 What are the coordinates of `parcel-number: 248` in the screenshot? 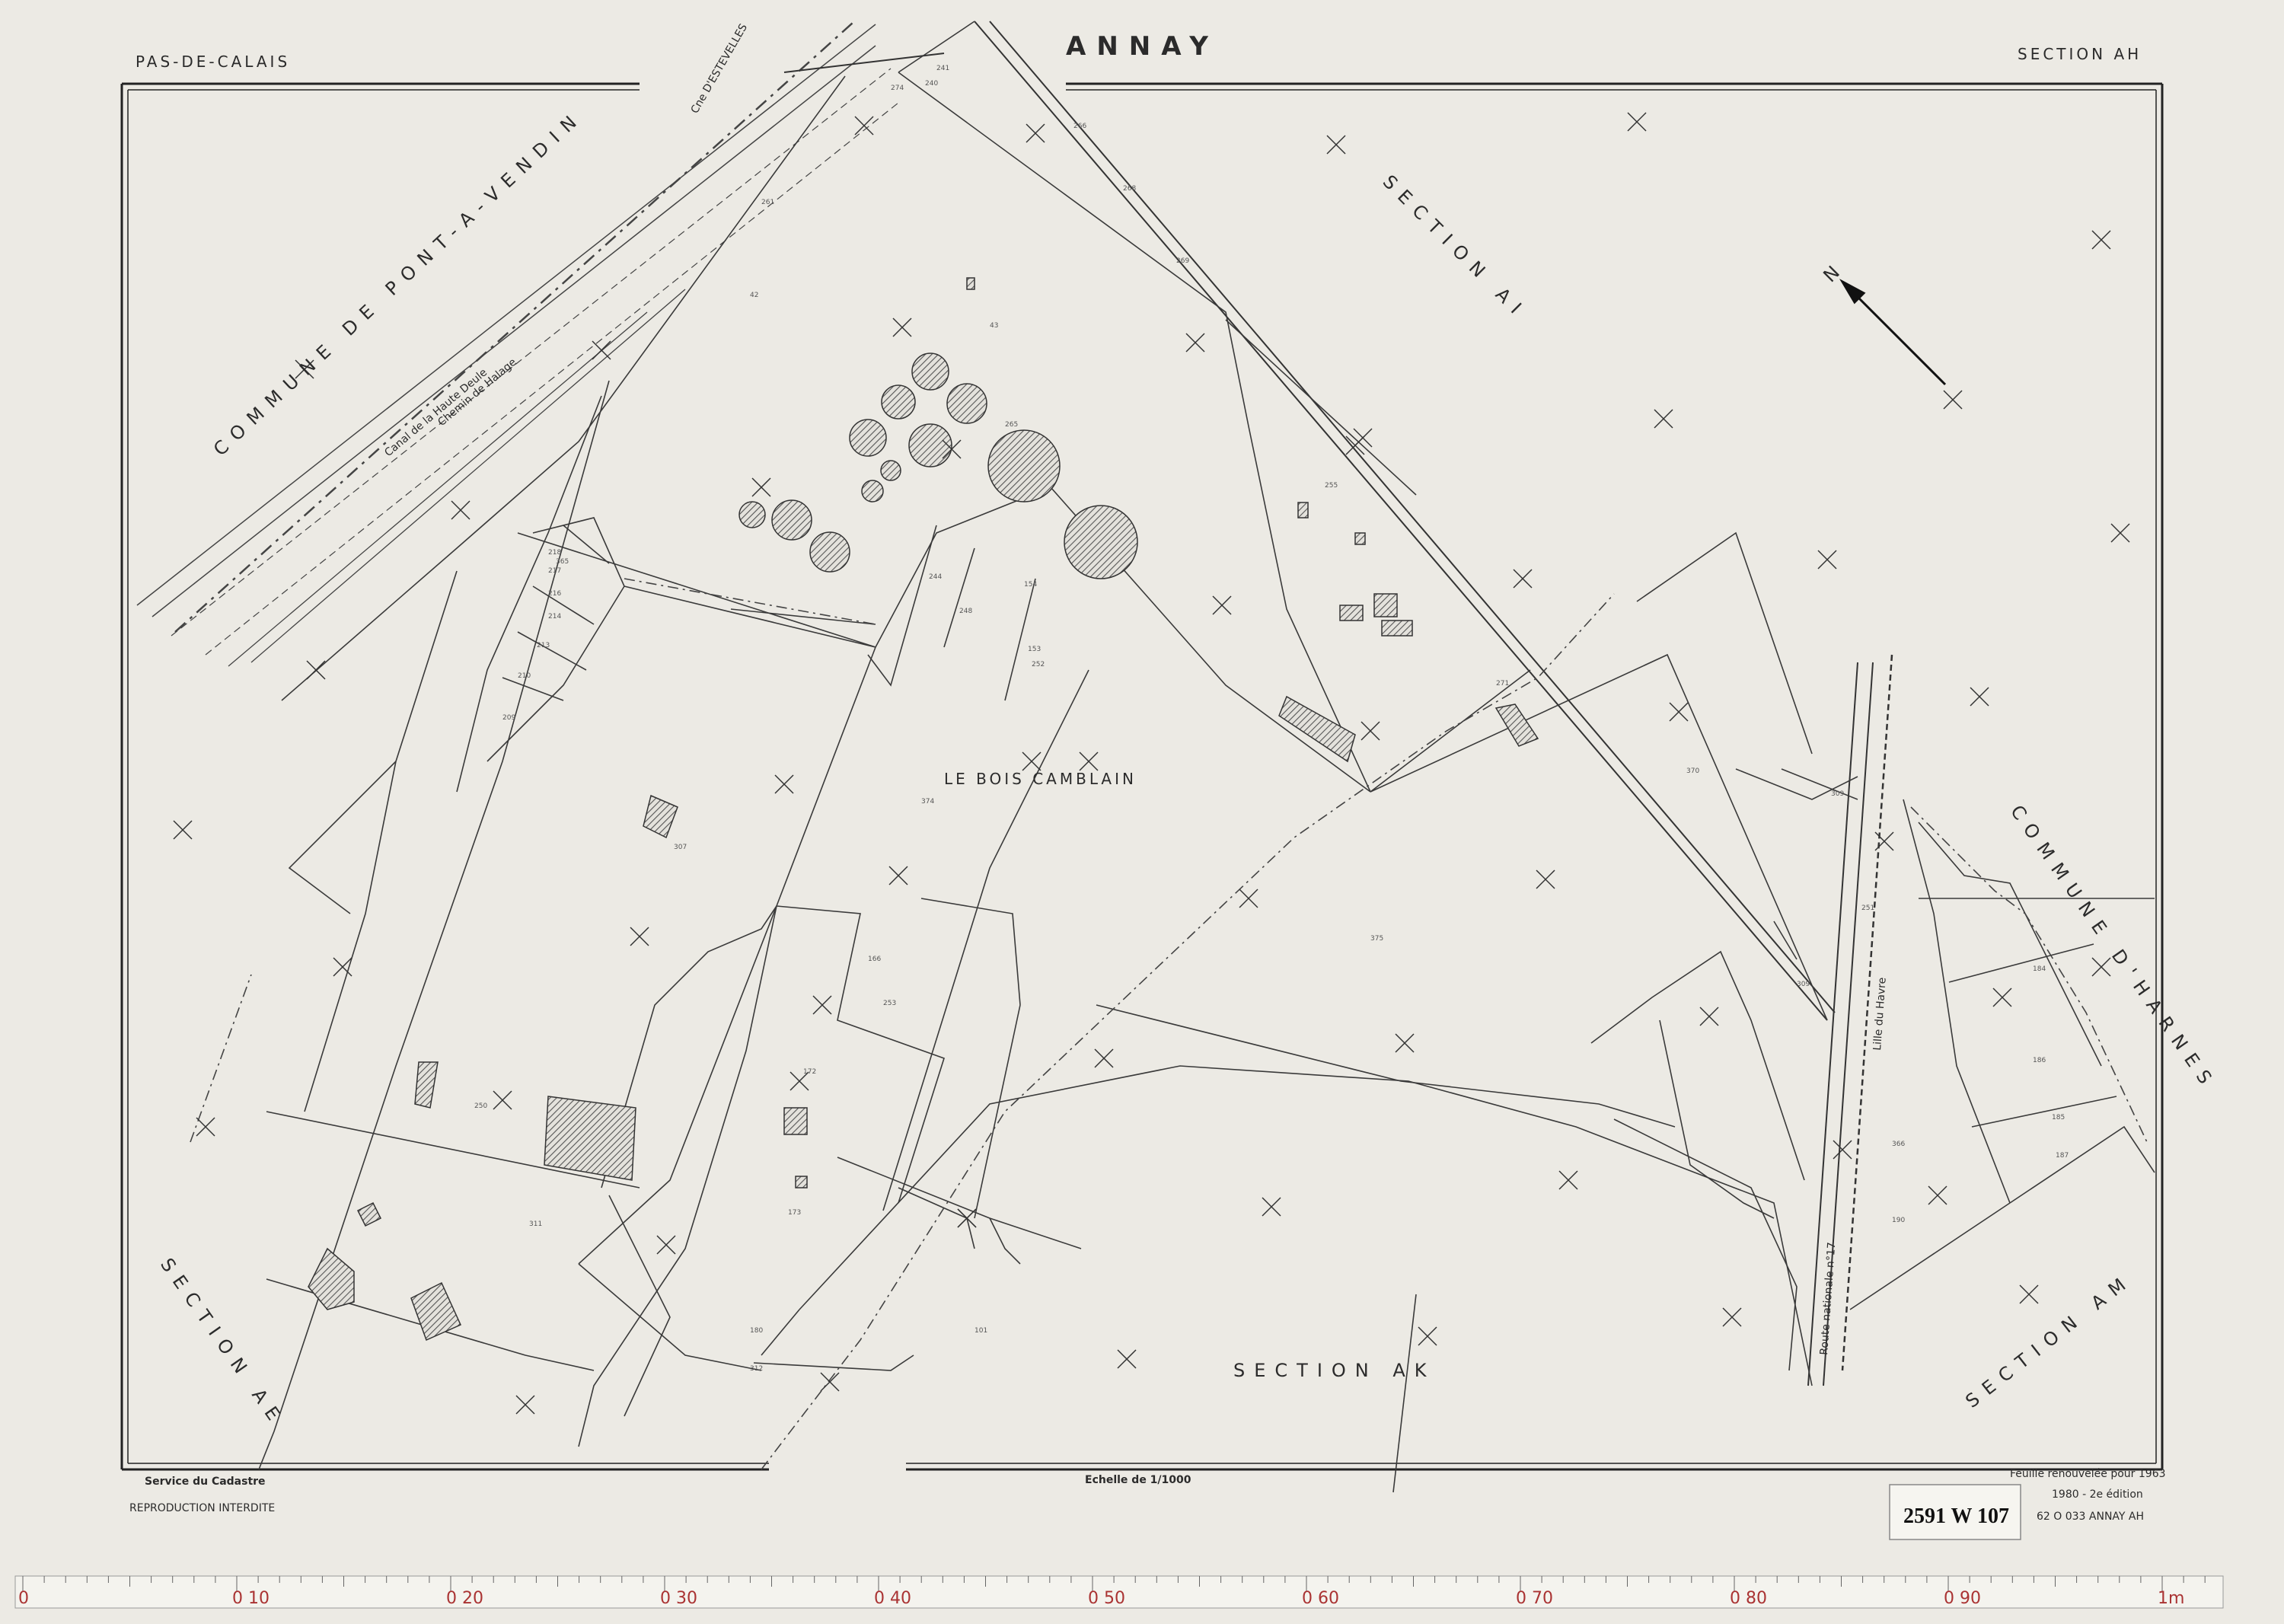 It's located at (965, 611).